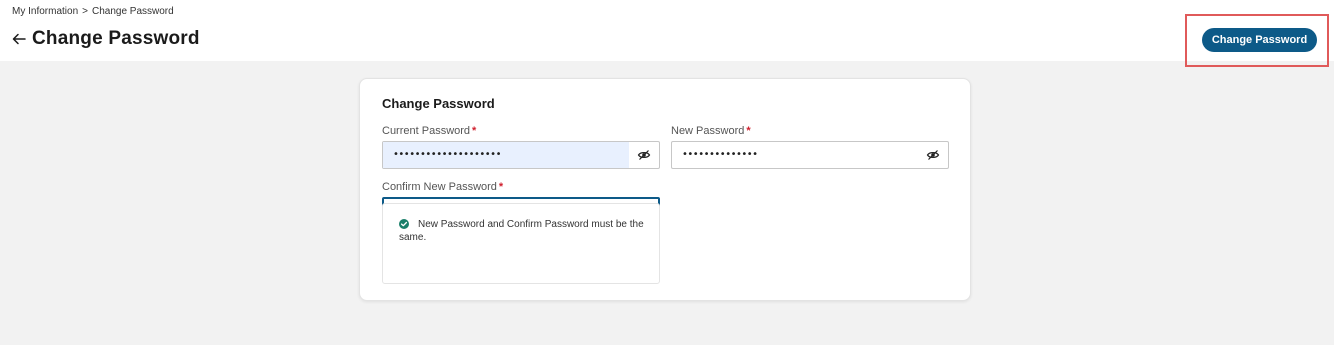 Image resolution: width=1334 pixels, height=345 pixels. I want to click on change-password-button: Change Password, so click(1259, 40).